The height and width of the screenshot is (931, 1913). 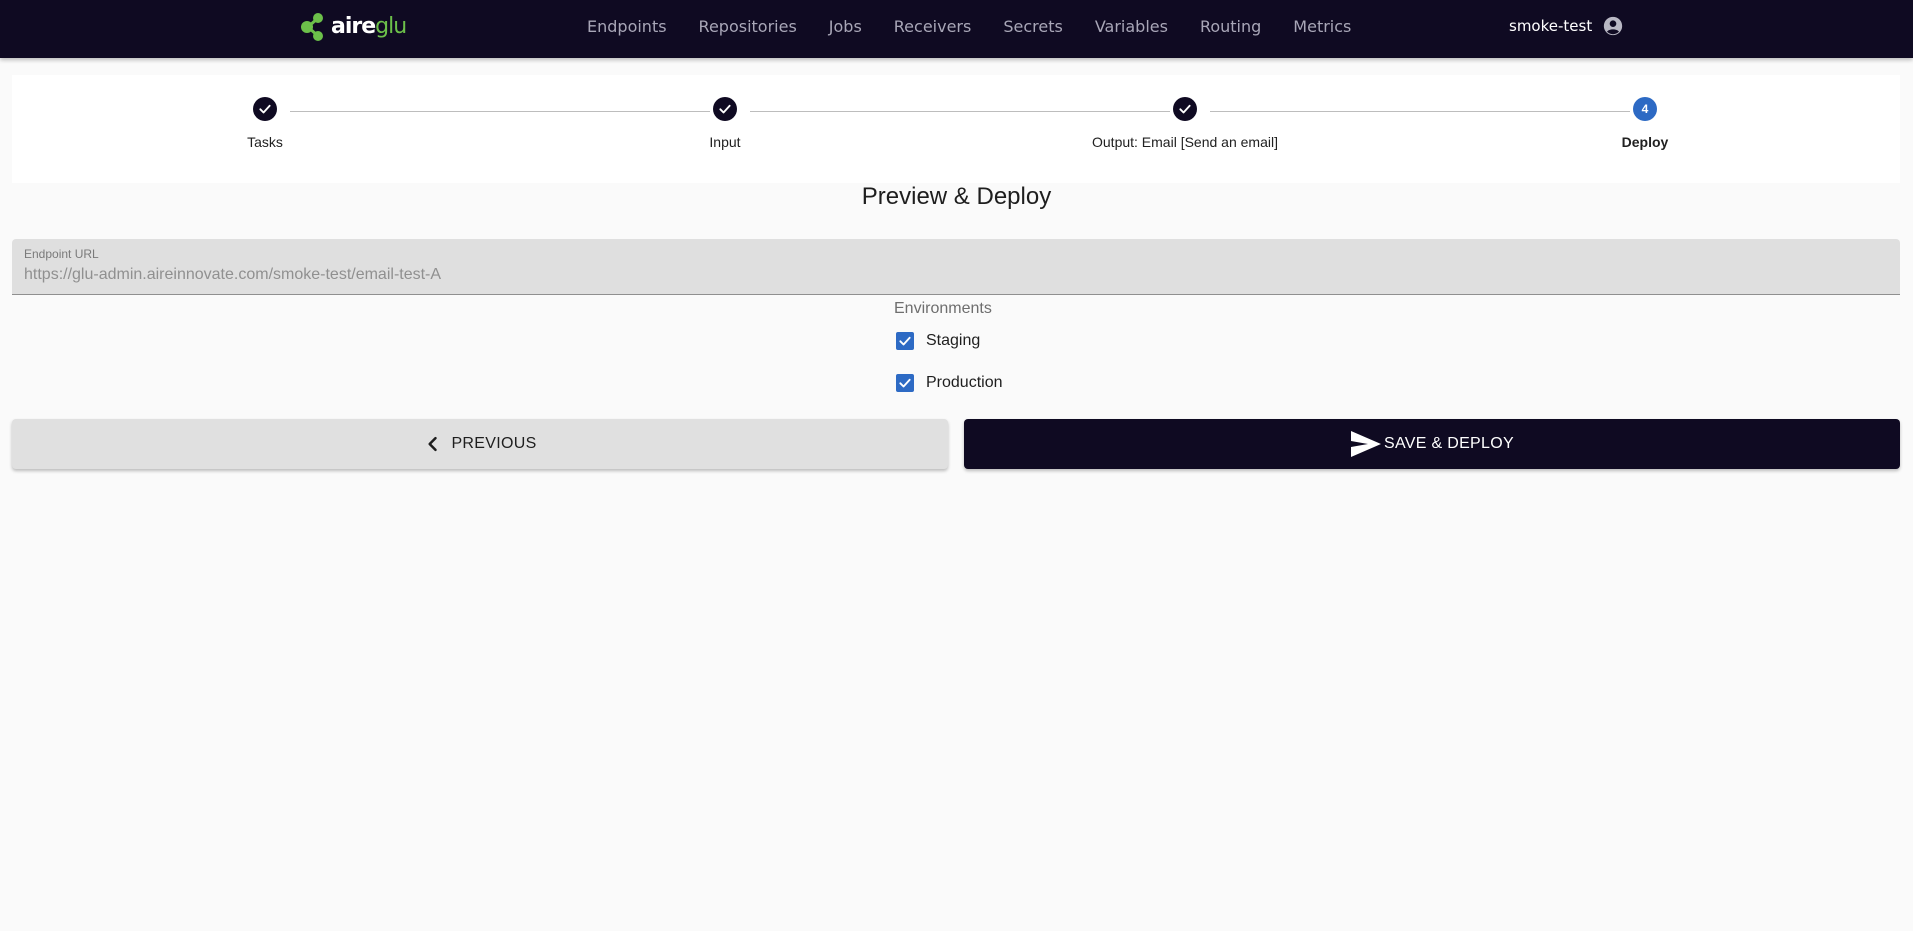 I want to click on nav-item-repositories: Repositories, so click(x=748, y=26).